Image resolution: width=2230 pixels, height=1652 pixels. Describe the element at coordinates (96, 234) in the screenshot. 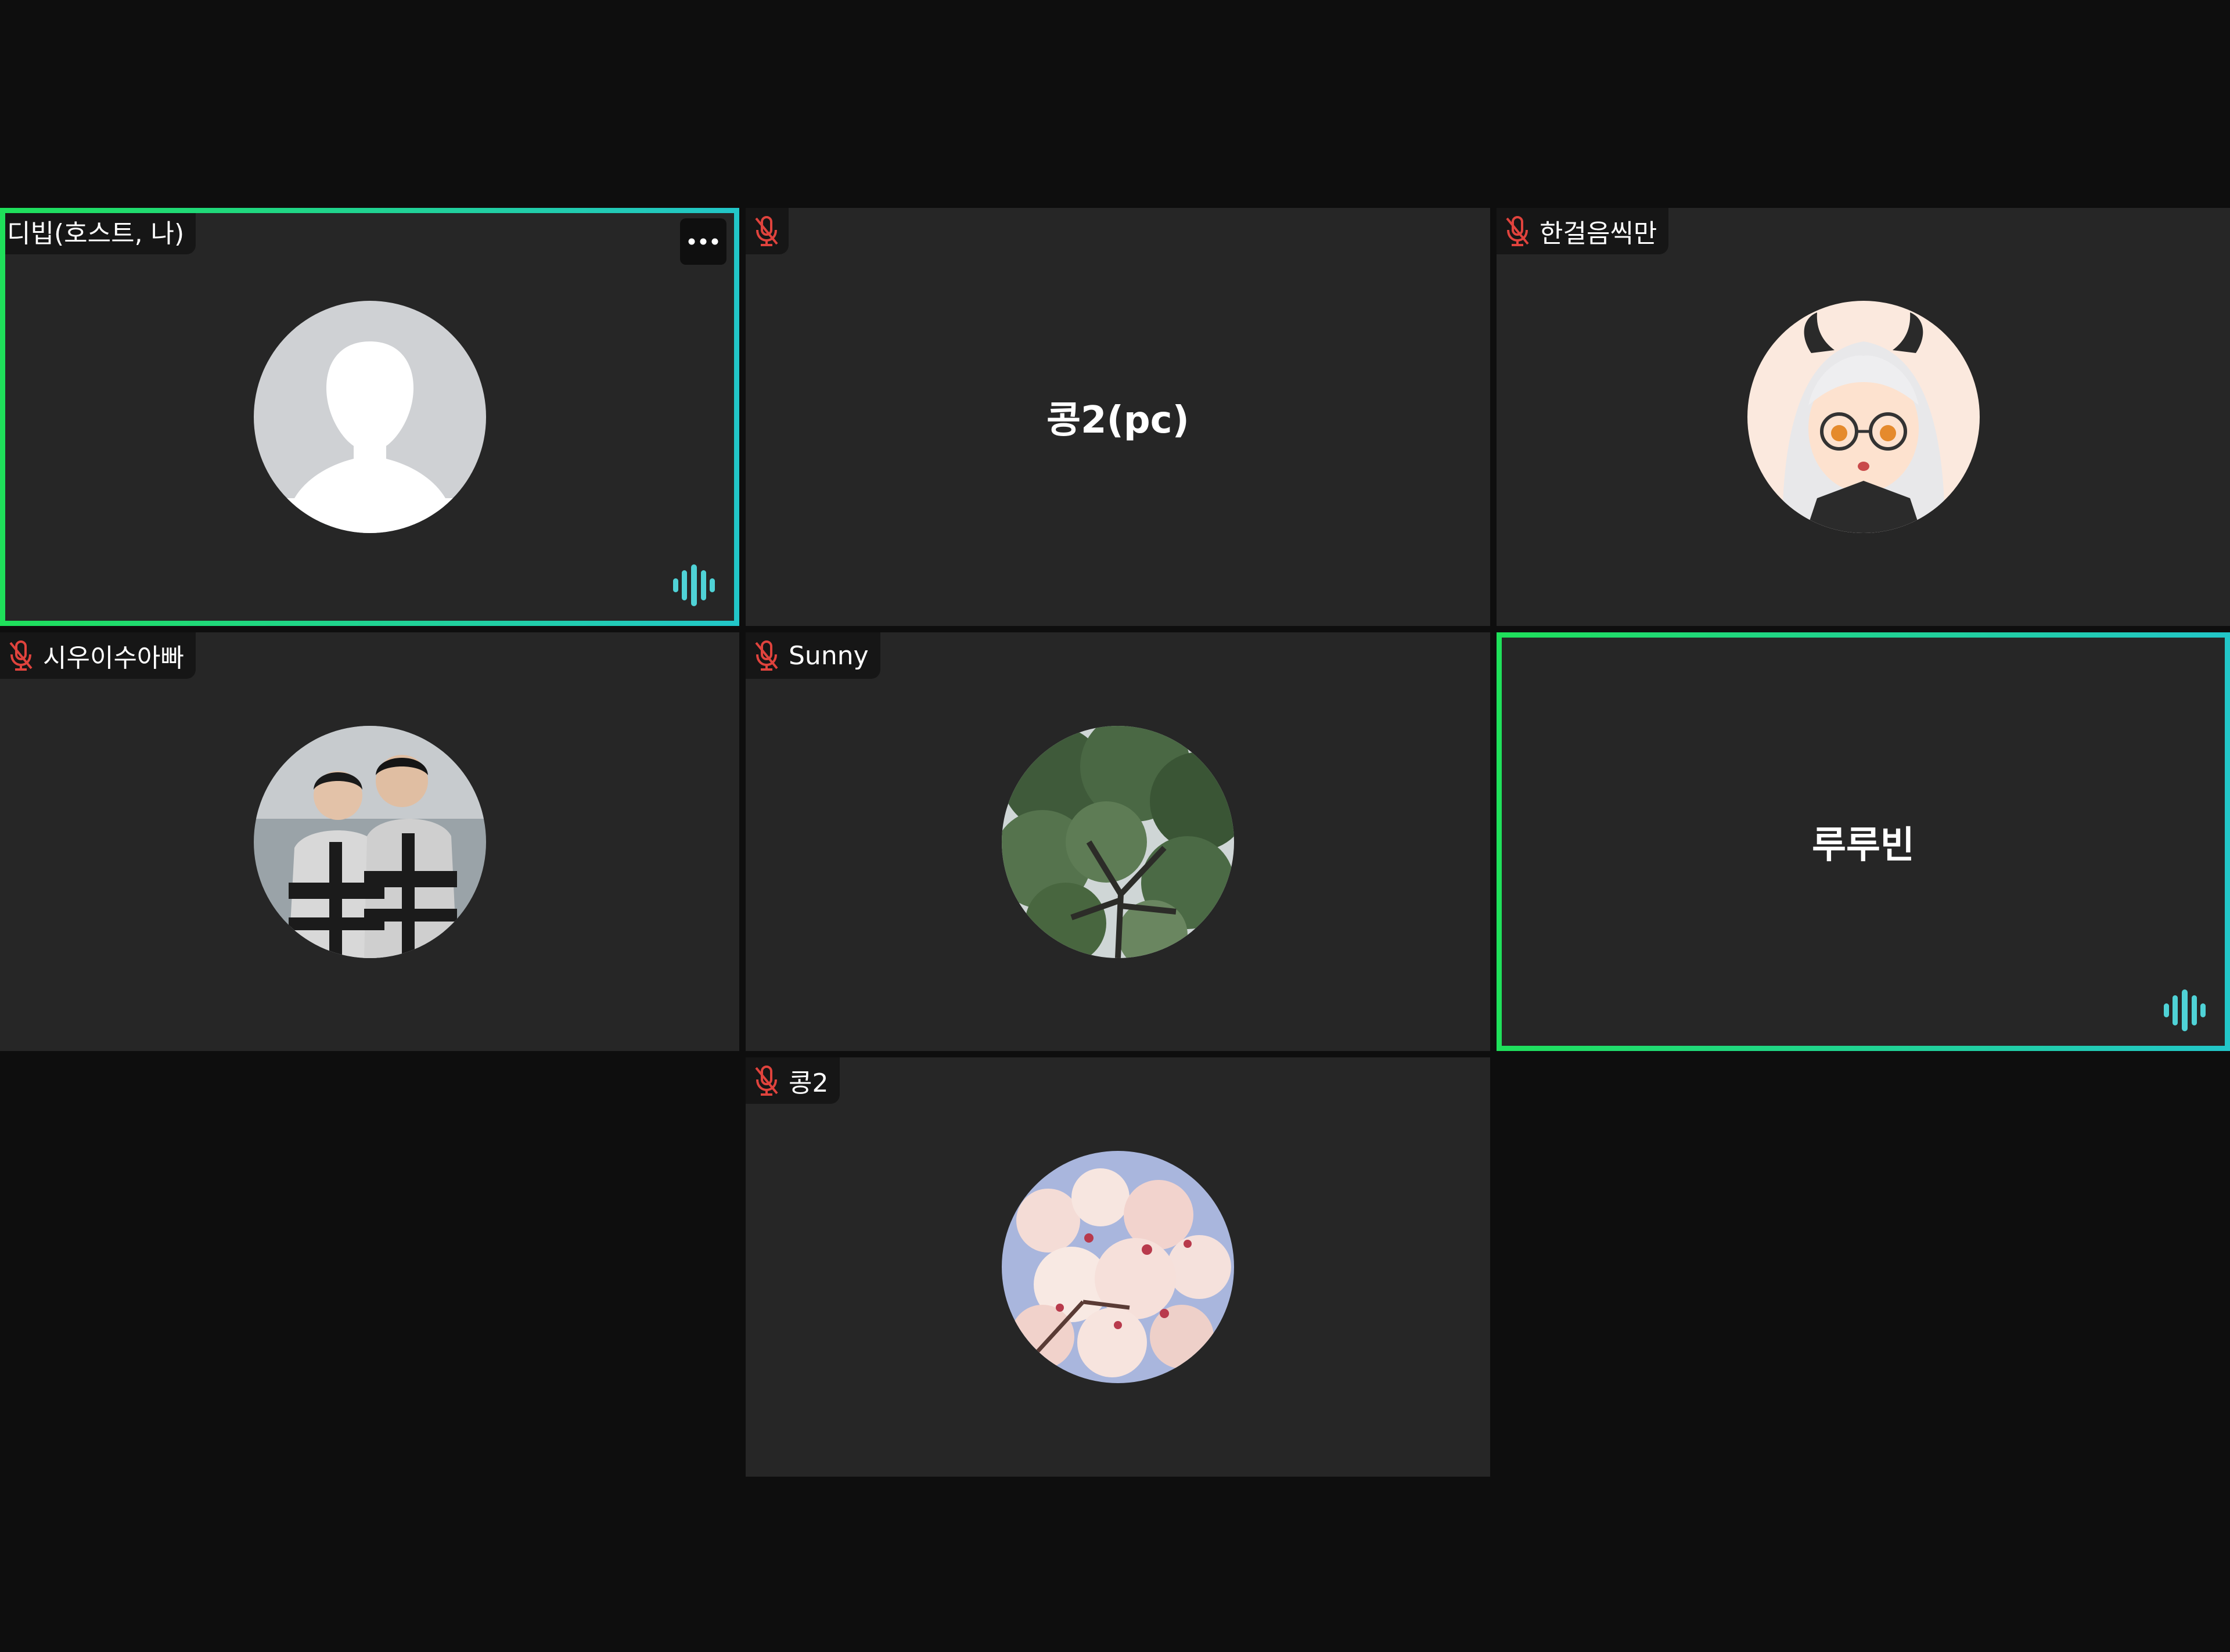

I see `participant-name: 디빕(호스트, 나)` at that location.